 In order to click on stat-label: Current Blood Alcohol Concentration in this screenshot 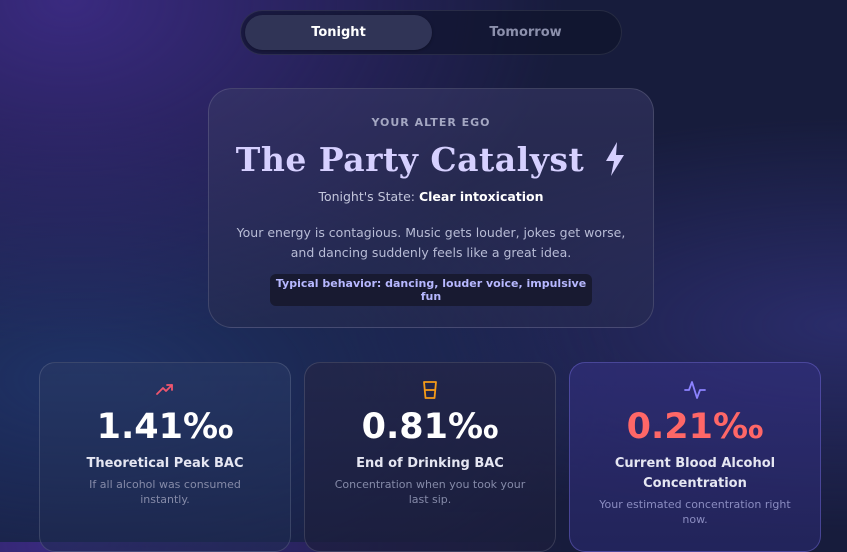, I will do `click(695, 473)`.